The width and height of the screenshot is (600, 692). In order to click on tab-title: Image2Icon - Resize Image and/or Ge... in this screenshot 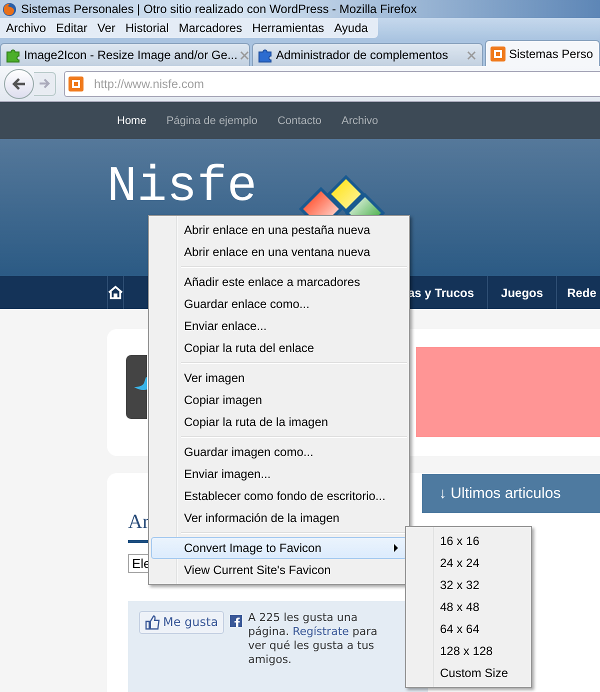, I will do `click(131, 55)`.